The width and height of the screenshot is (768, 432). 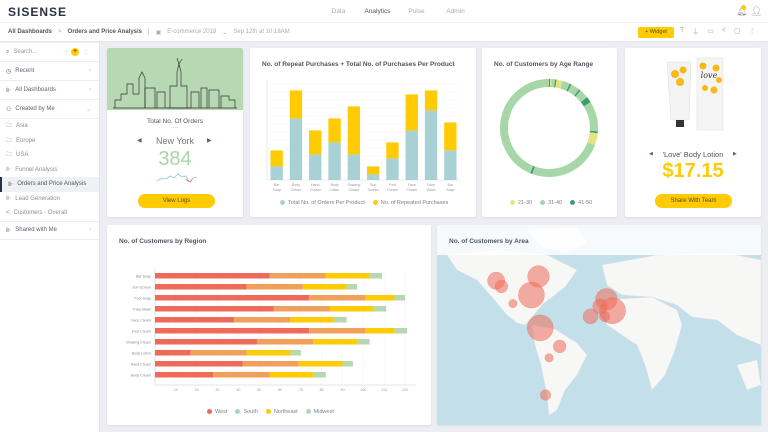 What do you see at coordinates (9, 140) in the screenshot?
I see `folder-icon: 🗀︎` at bounding box center [9, 140].